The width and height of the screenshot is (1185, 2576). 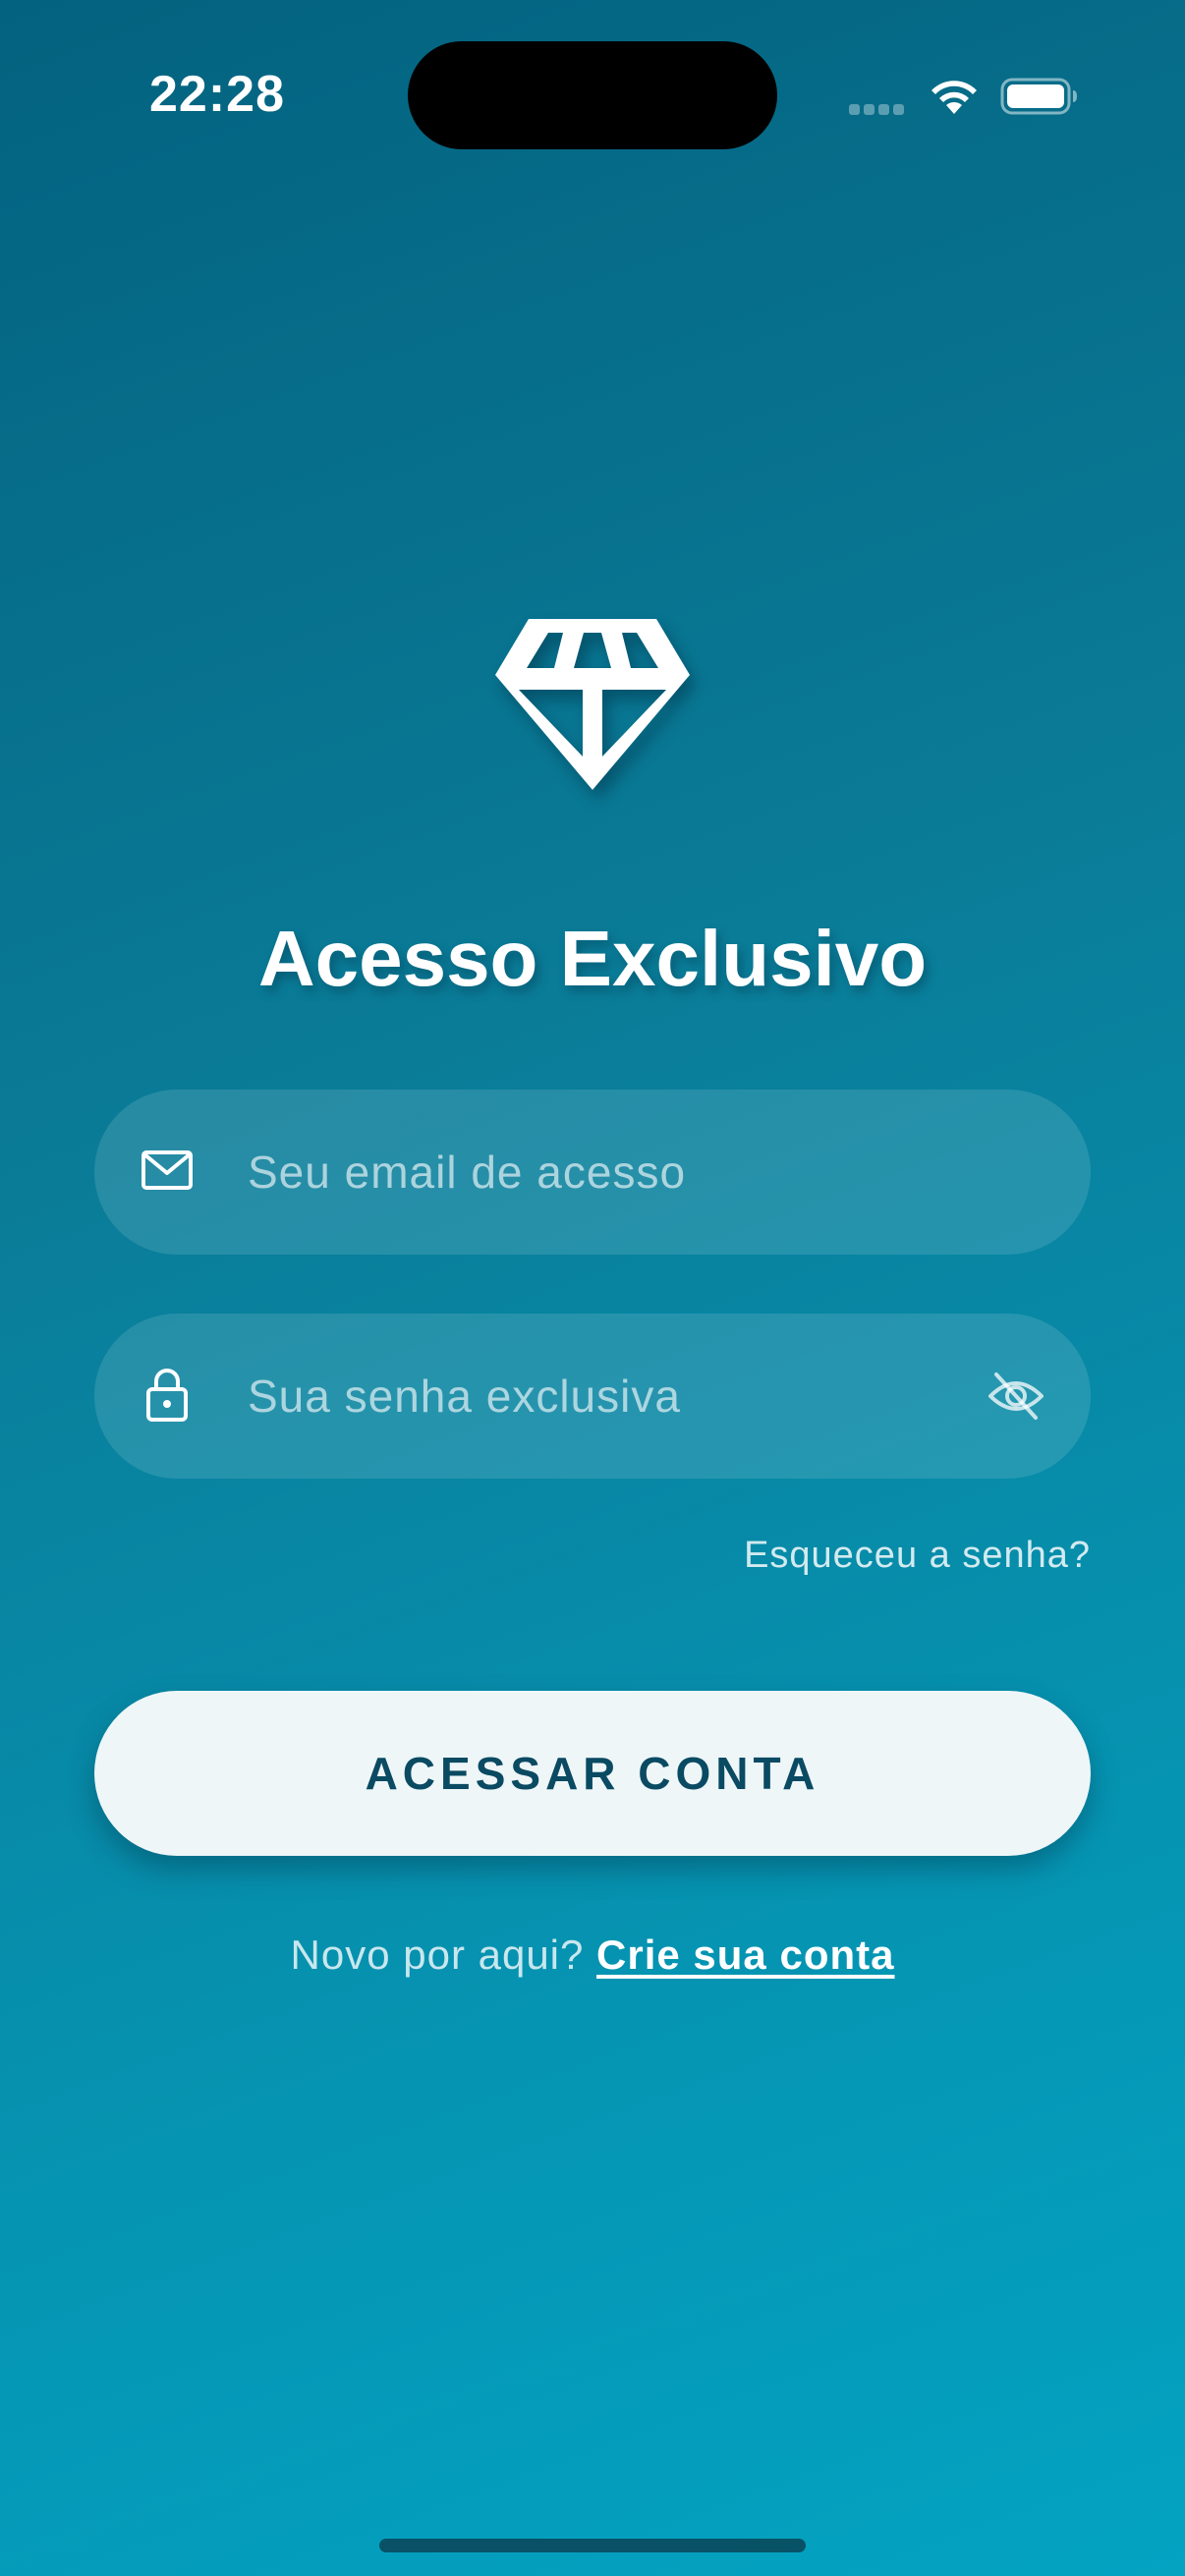 What do you see at coordinates (1016, 1396) in the screenshot?
I see `eye-off-icon` at bounding box center [1016, 1396].